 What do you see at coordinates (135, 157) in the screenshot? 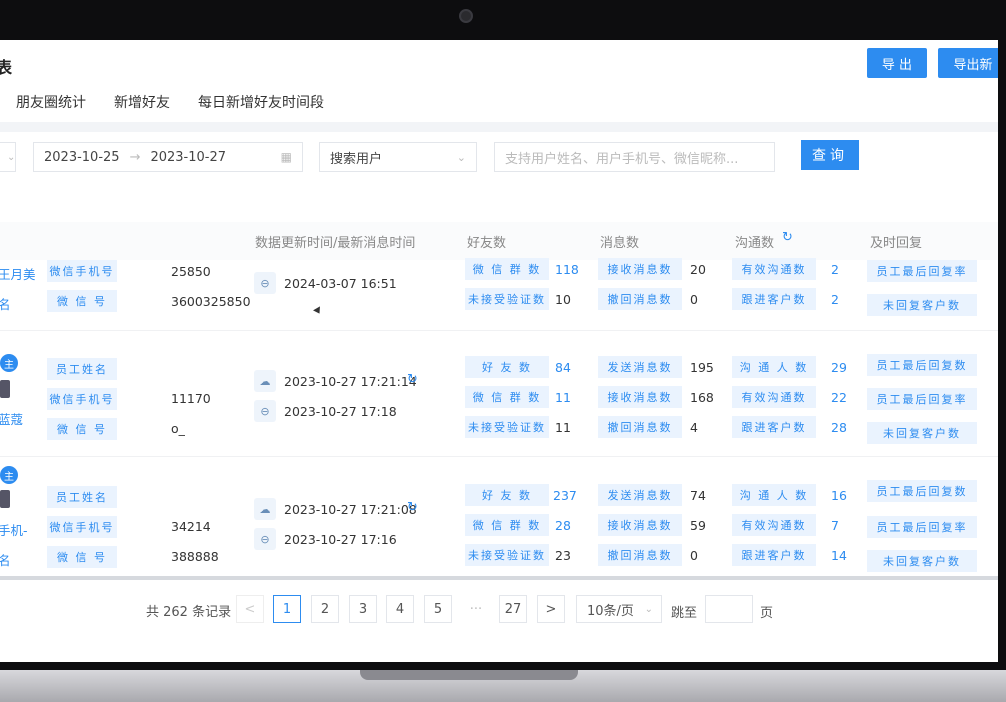
I see `arrow-right-icon: →` at bounding box center [135, 157].